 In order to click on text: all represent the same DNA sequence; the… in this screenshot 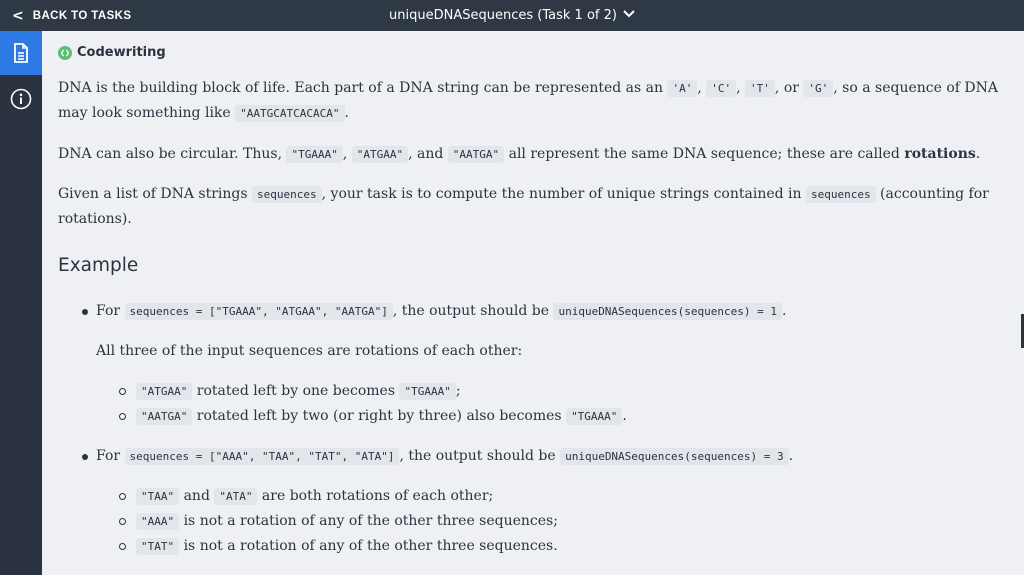, I will do `click(704, 154)`.